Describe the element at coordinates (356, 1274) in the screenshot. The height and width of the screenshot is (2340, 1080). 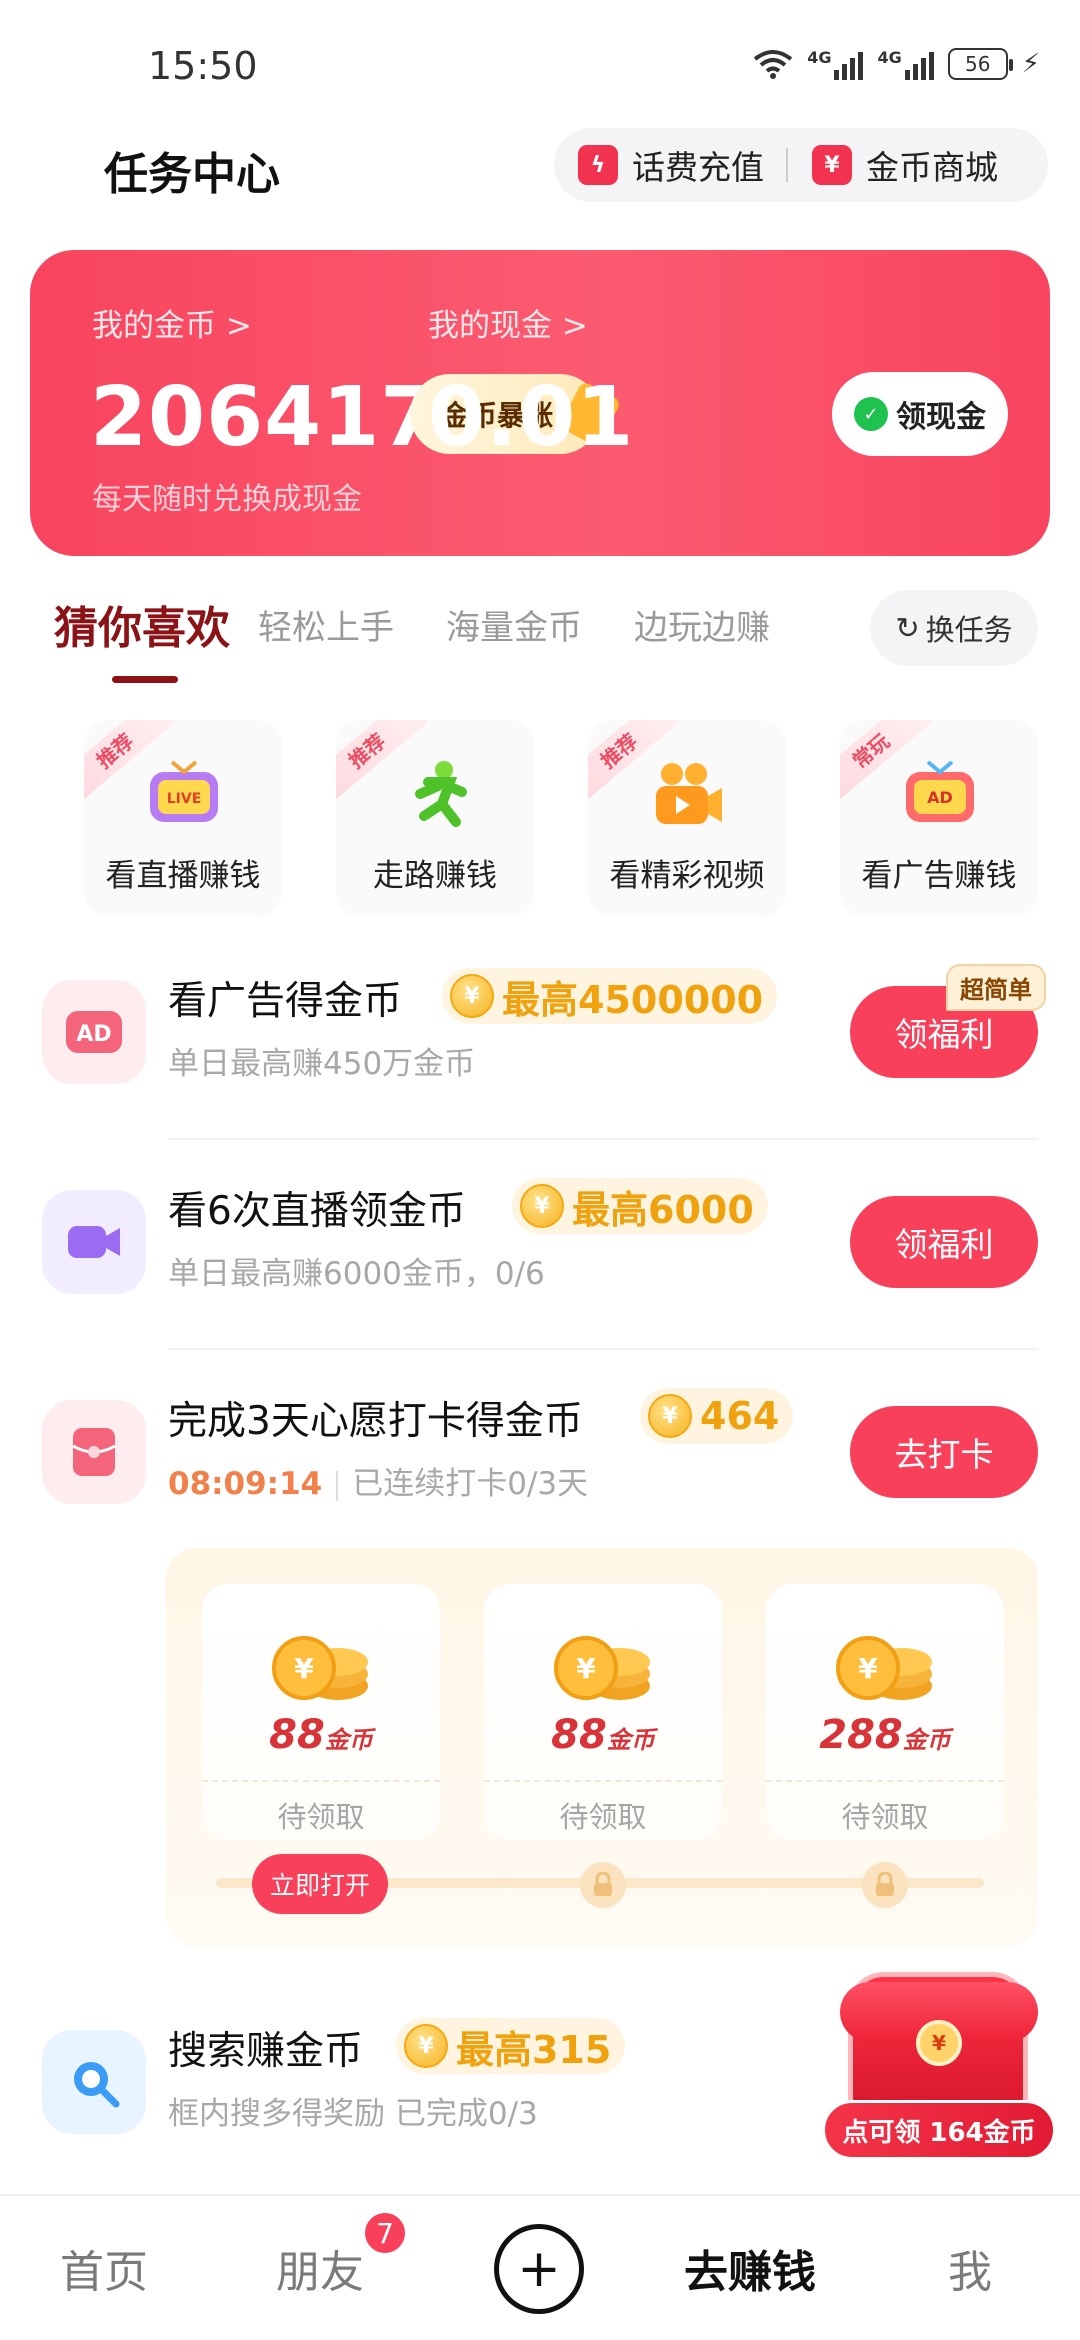
I see `task-subtitle: 单日最高赚6000金币，0/6` at that location.